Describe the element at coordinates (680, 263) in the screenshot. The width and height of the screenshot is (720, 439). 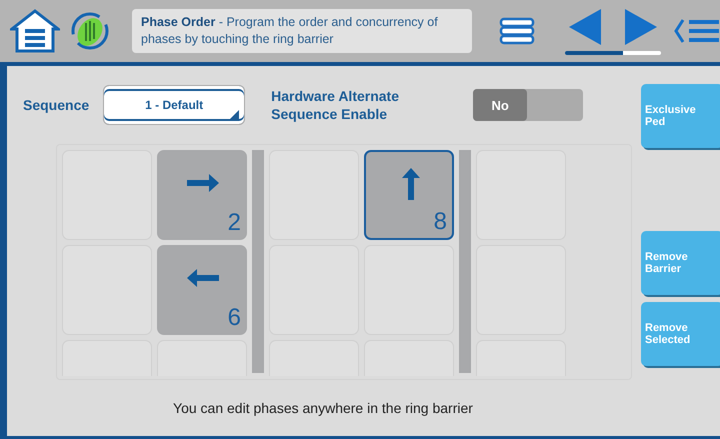
I see `action-button: Remove Barrier` at that location.